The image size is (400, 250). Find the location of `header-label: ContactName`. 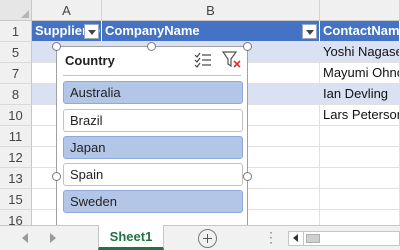

header-label: ContactName is located at coordinates (361, 30).